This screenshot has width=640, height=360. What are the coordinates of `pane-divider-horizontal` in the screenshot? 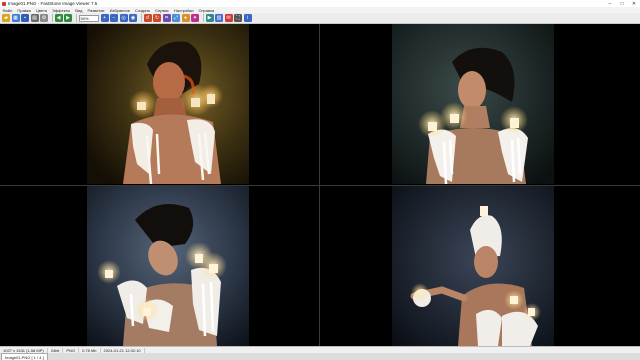 It's located at (320, 185).